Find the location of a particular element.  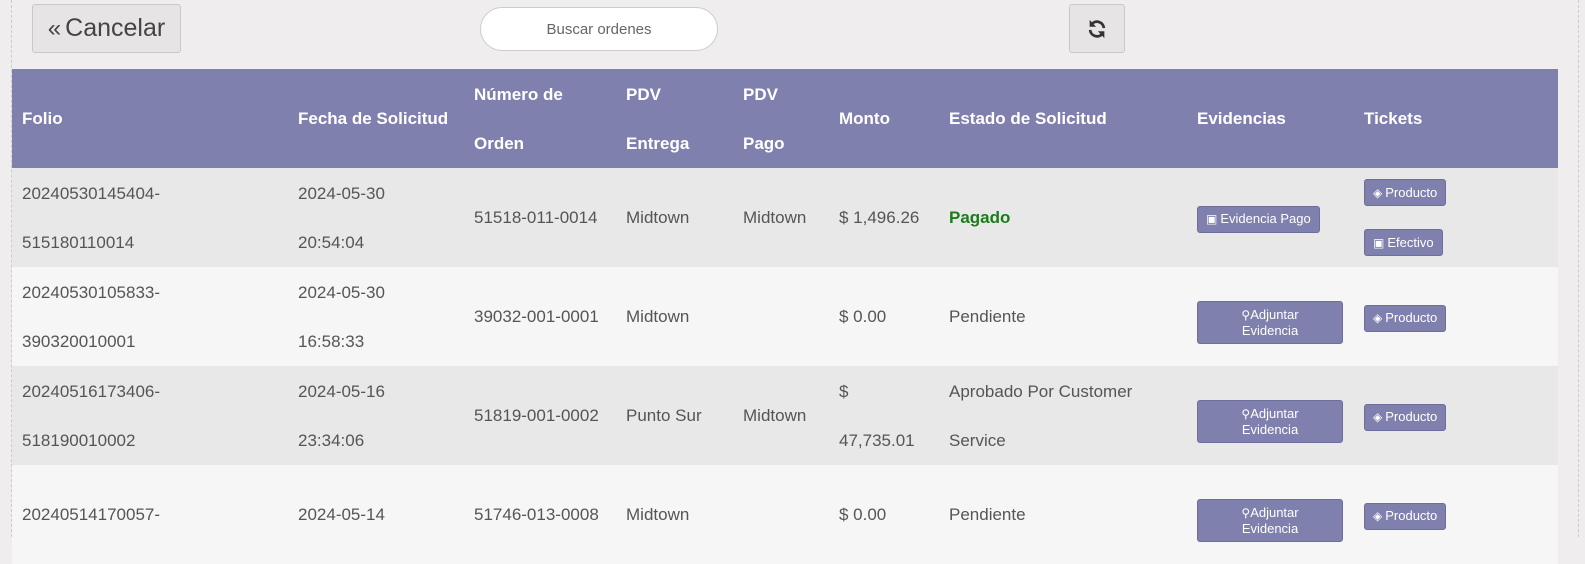

status-paid: Pagado is located at coordinates (980, 217).